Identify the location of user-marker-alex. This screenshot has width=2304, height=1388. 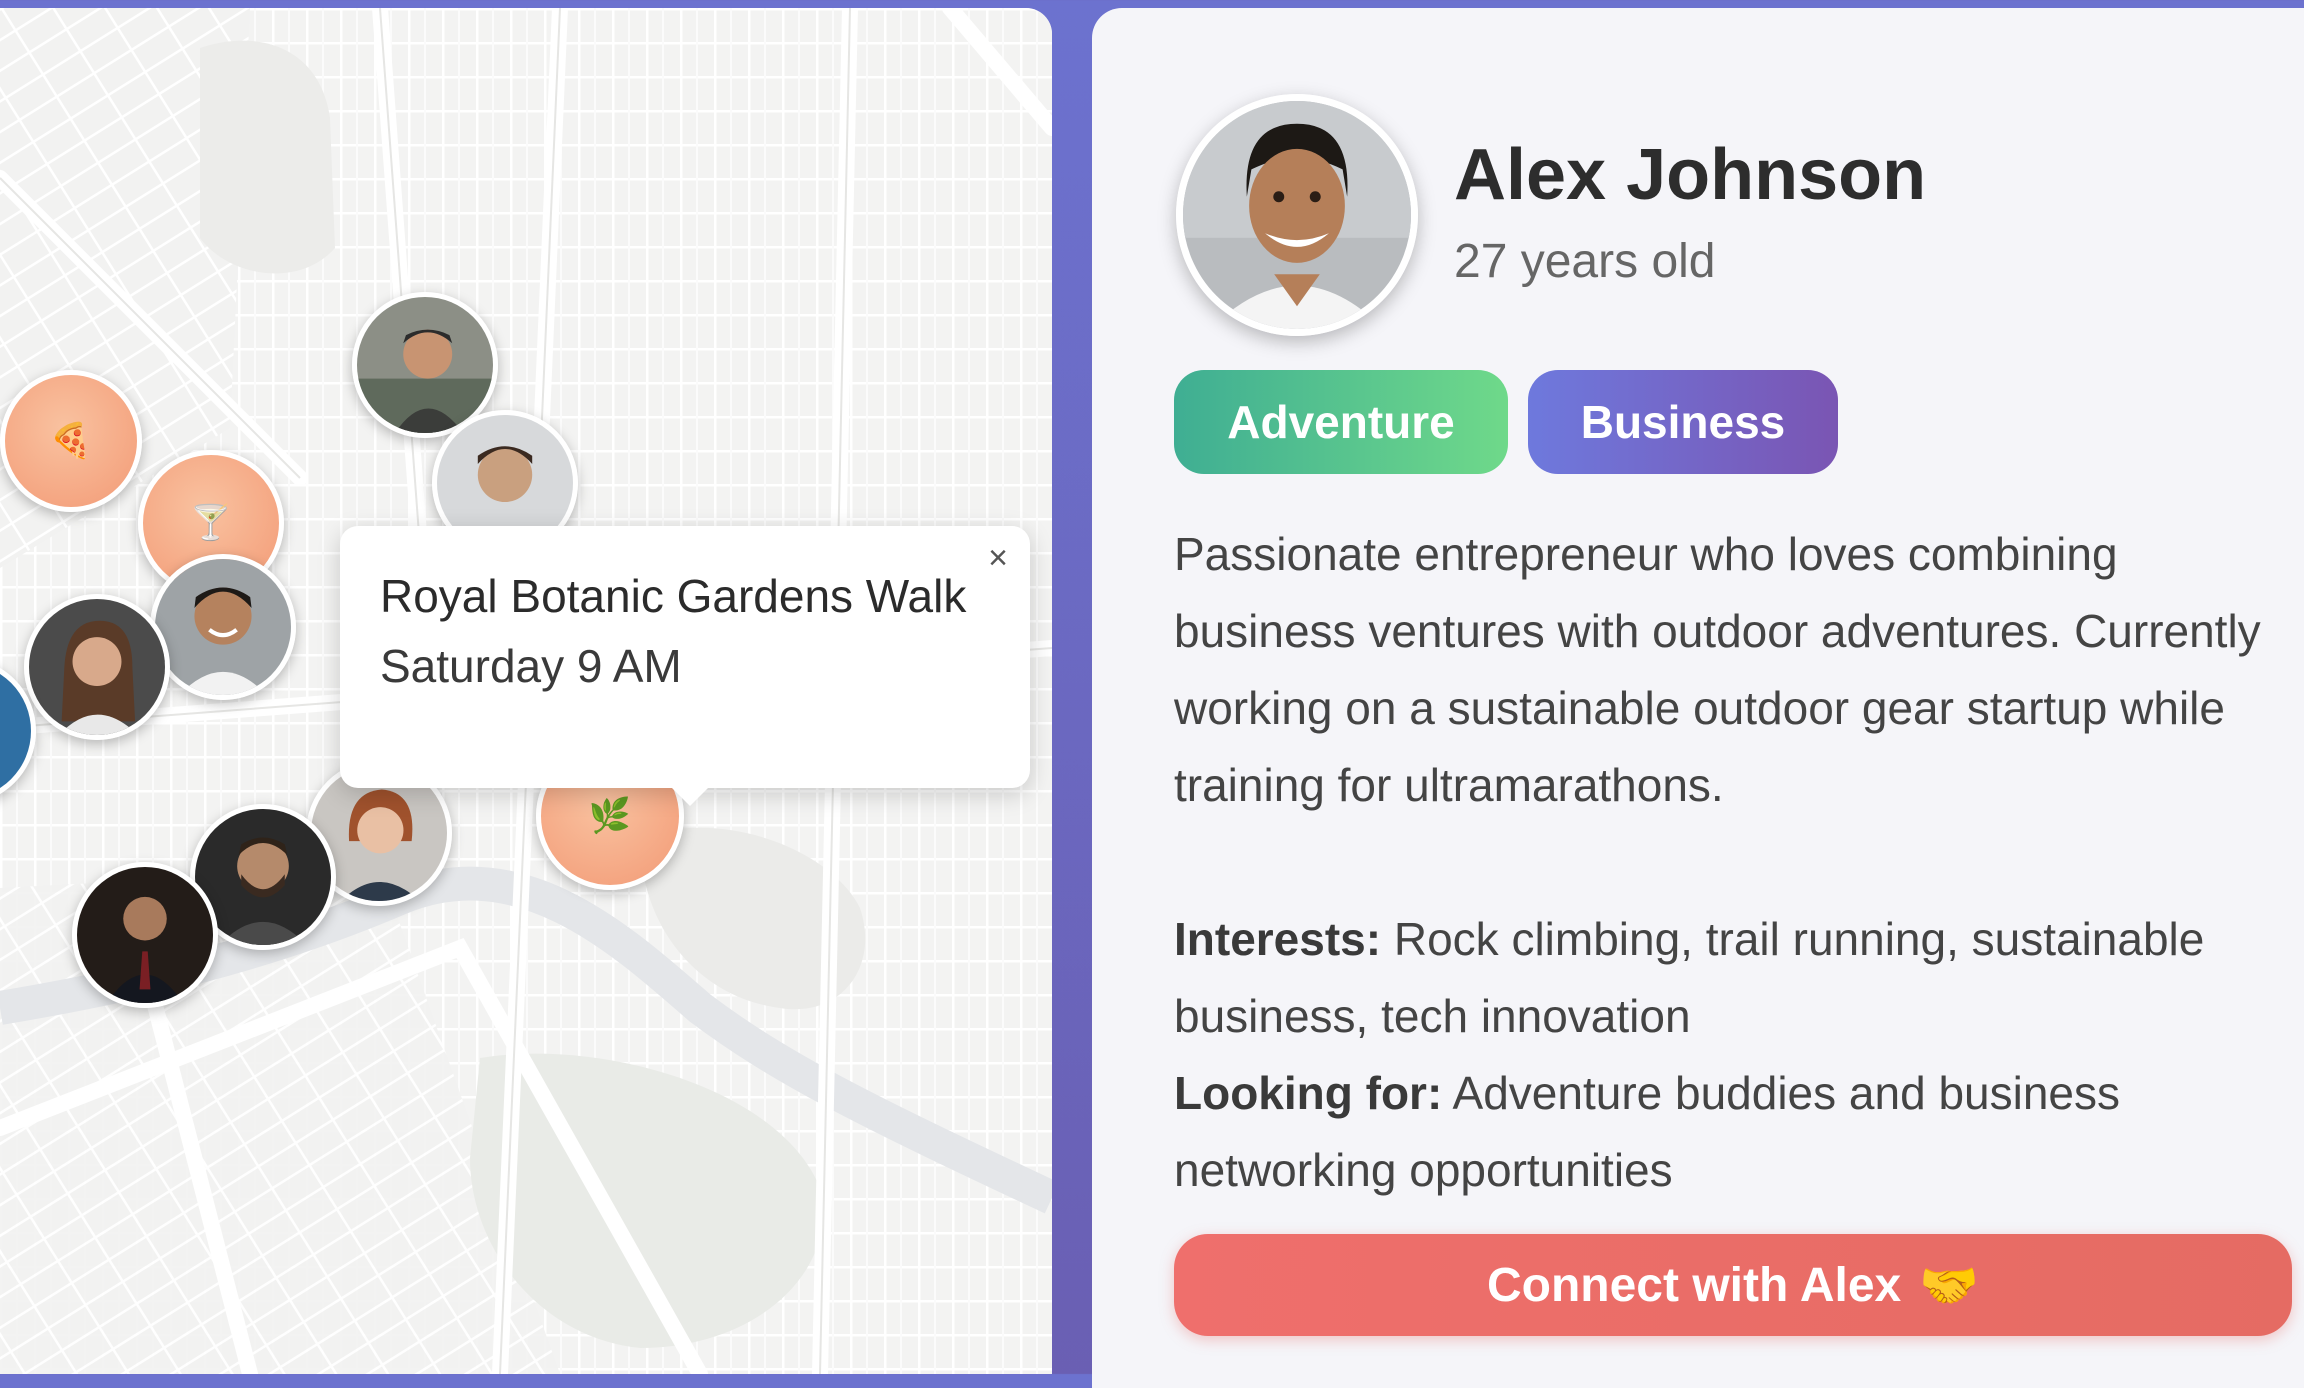
(223, 627).